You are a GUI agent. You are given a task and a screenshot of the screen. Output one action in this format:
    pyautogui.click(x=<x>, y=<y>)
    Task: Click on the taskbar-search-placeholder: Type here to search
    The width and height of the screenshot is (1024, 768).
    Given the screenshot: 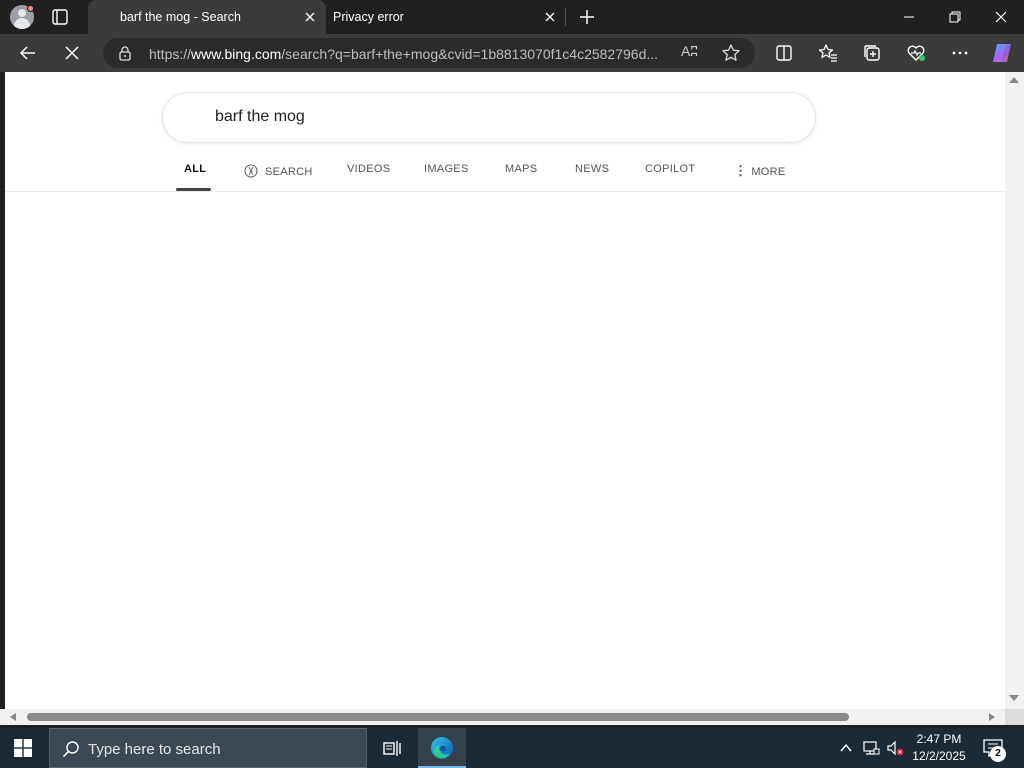 What is the action you would take?
    pyautogui.click(x=154, y=749)
    